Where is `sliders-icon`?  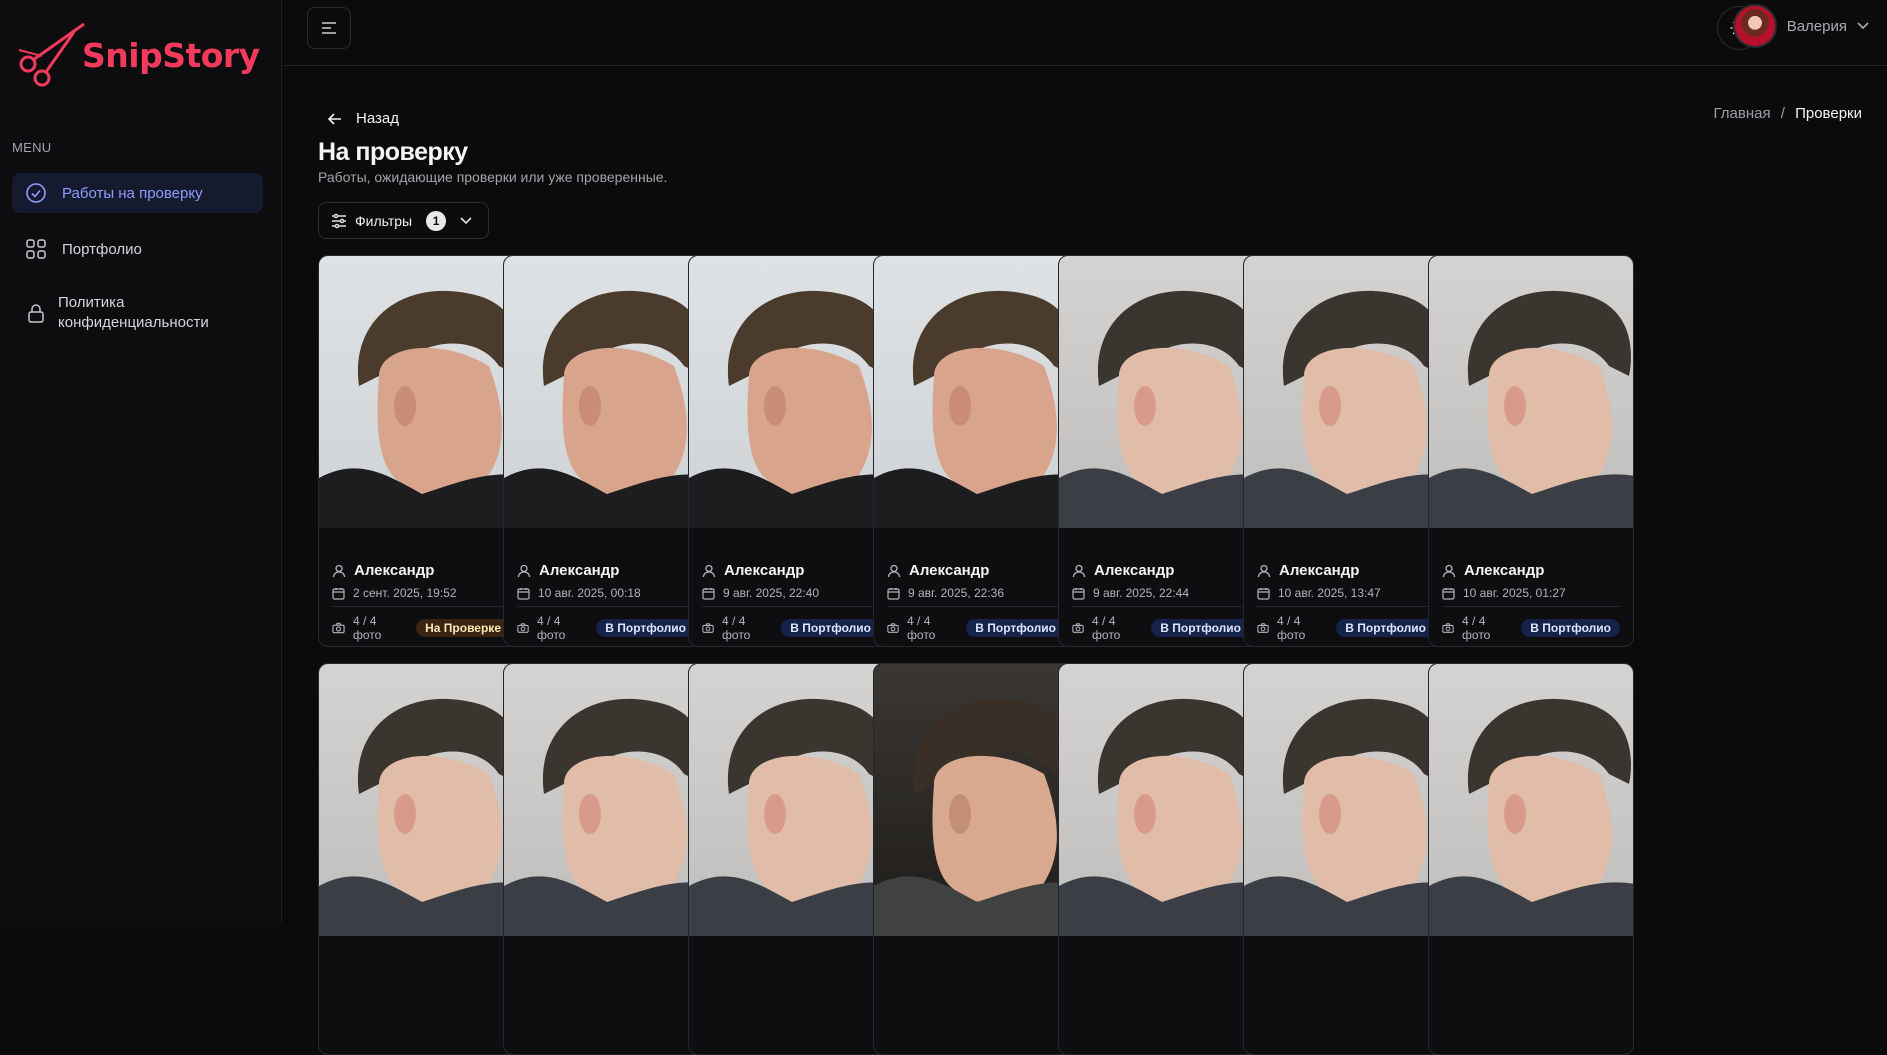
sliders-icon is located at coordinates (339, 220).